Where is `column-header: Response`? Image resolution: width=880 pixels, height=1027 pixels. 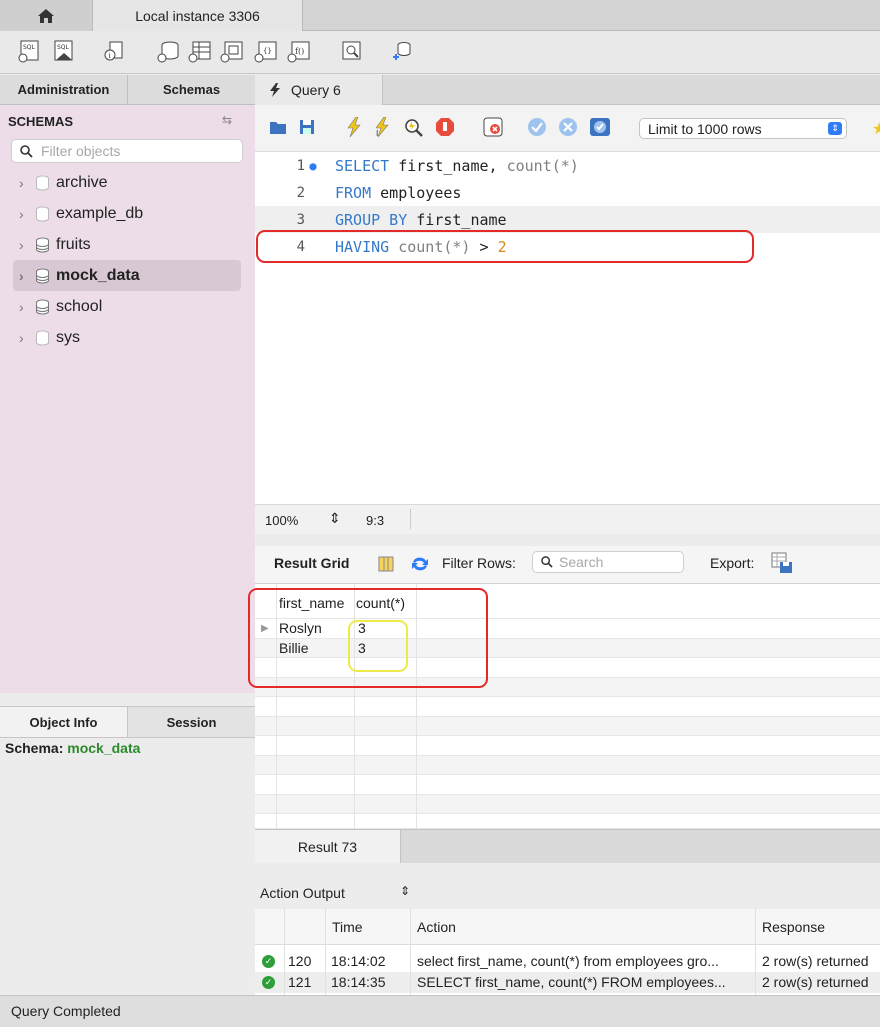
column-header: Response is located at coordinates (793, 927).